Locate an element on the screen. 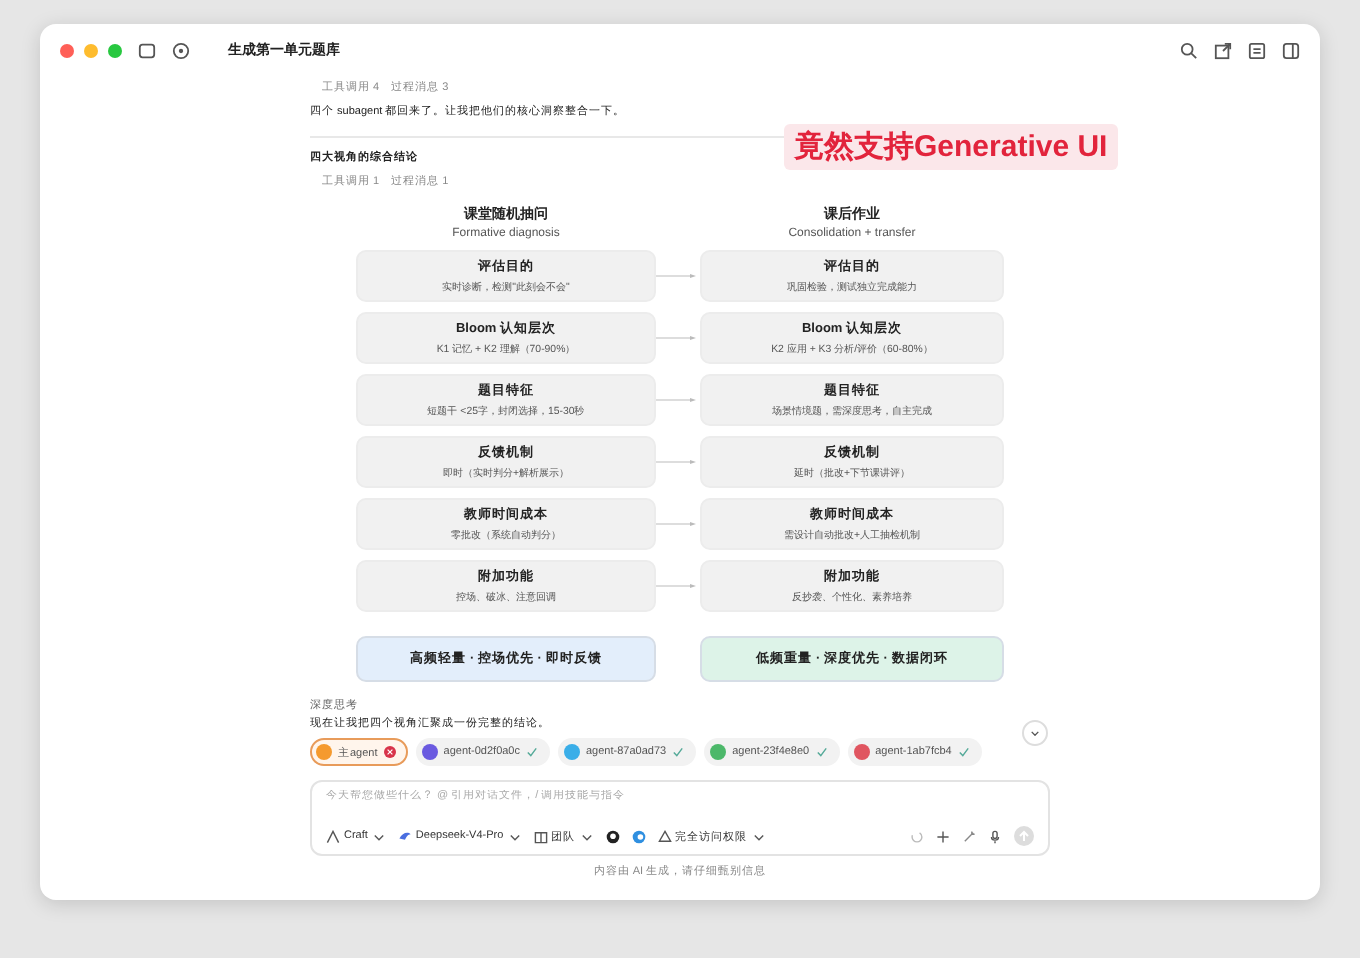 Image resolution: width=1360 pixels, height=958 pixels. loading-icon is located at coordinates (917, 836).